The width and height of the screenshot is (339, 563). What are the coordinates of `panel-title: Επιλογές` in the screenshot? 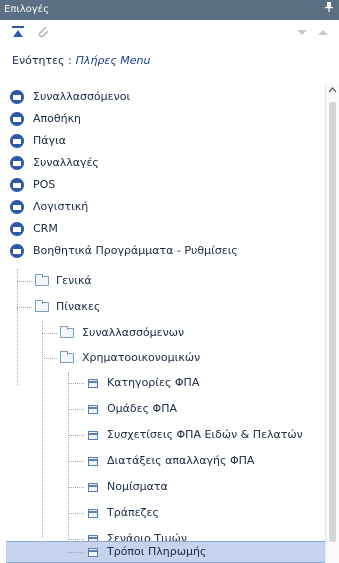 It's located at (26, 9).